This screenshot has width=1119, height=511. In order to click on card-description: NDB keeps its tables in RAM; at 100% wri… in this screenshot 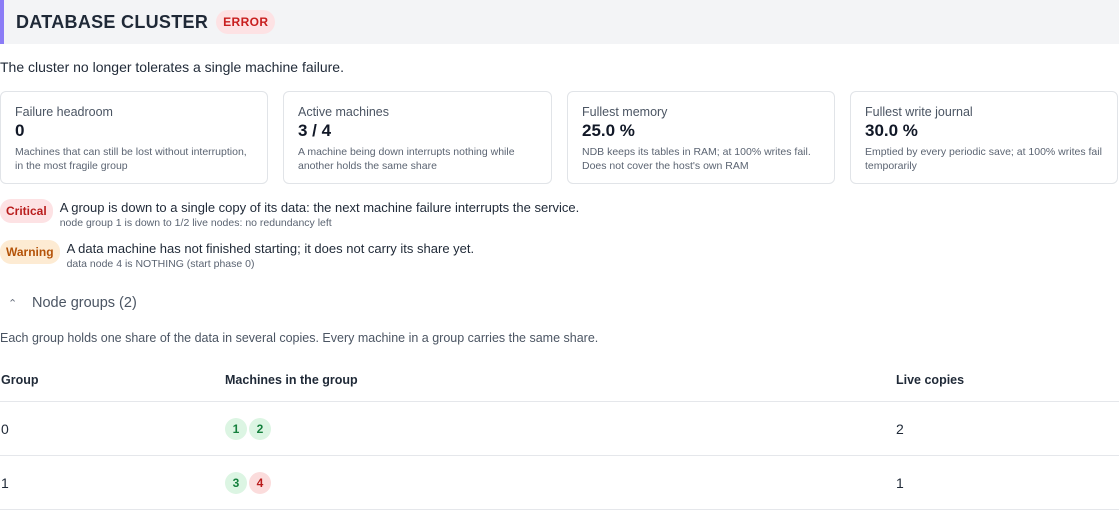, I will do `click(696, 159)`.